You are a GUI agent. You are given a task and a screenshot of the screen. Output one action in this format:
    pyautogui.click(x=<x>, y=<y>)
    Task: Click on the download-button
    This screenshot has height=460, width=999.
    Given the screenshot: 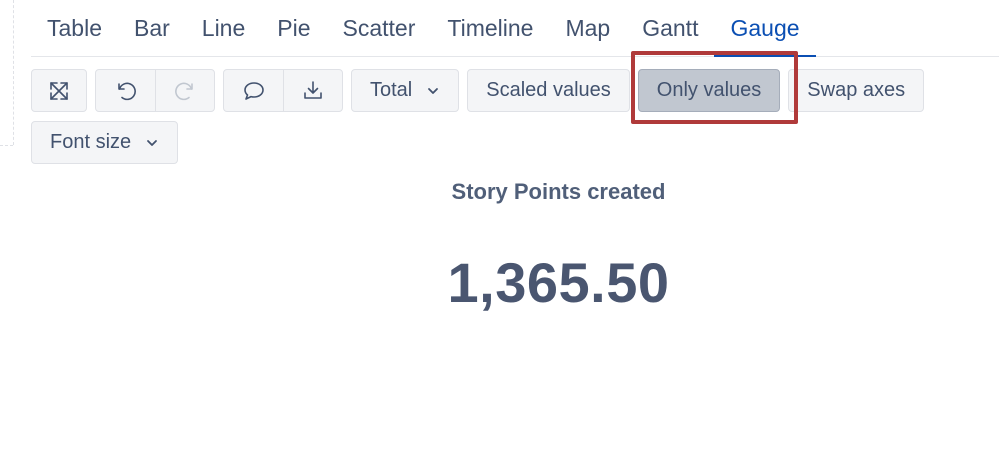 What is the action you would take?
    pyautogui.click(x=312, y=90)
    